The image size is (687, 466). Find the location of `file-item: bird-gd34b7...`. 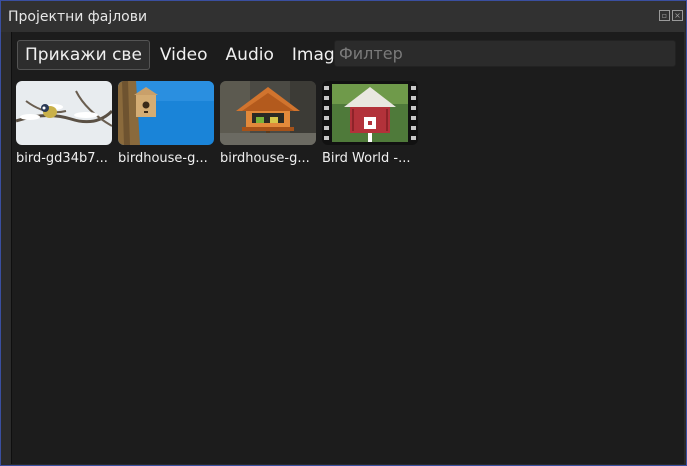

file-item: bird-gd34b7... is located at coordinates (64, 123).